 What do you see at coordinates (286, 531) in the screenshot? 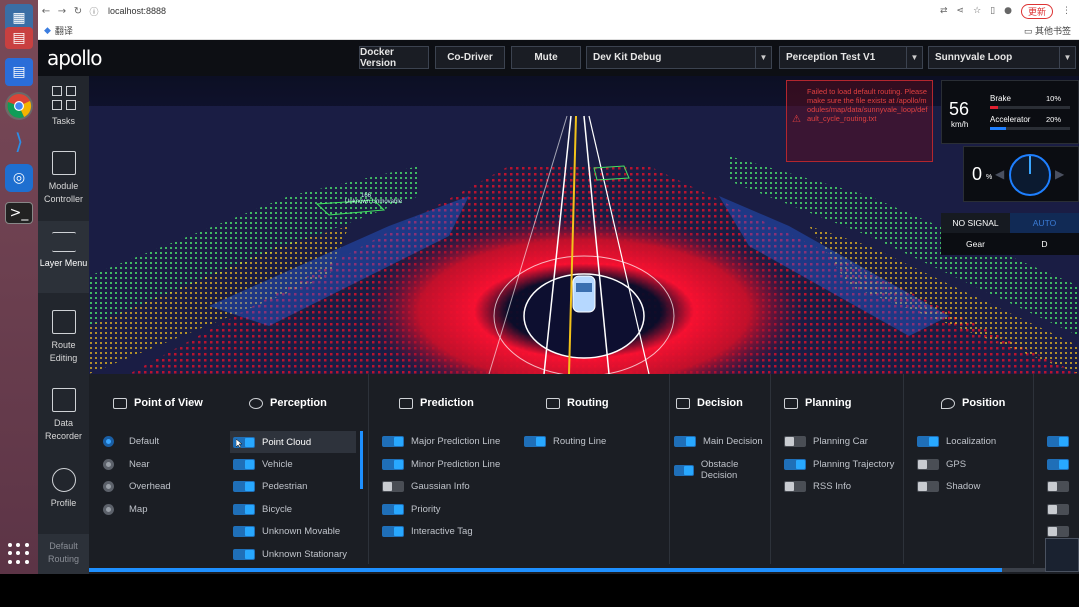
I see `layer-unknown-movable: Unknown Movable` at bounding box center [286, 531].